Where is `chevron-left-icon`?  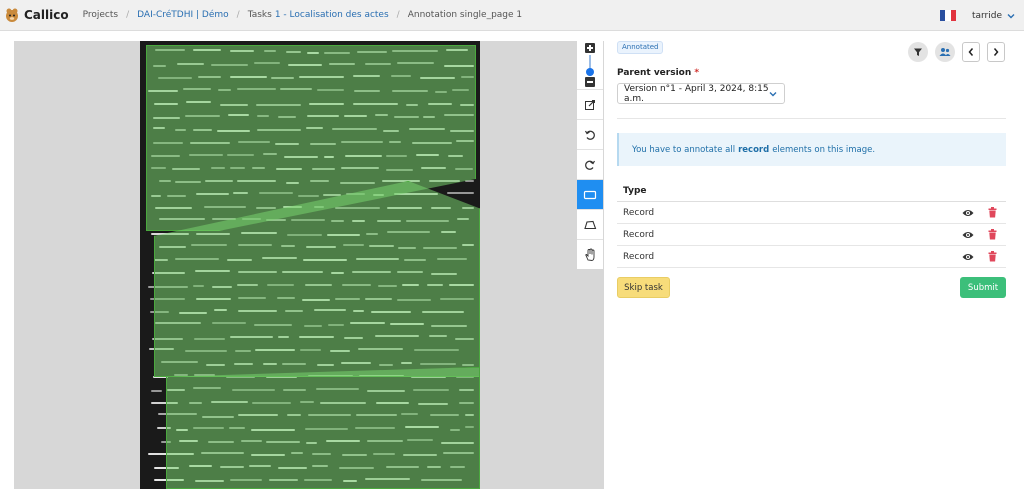 chevron-left-icon is located at coordinates (971, 52).